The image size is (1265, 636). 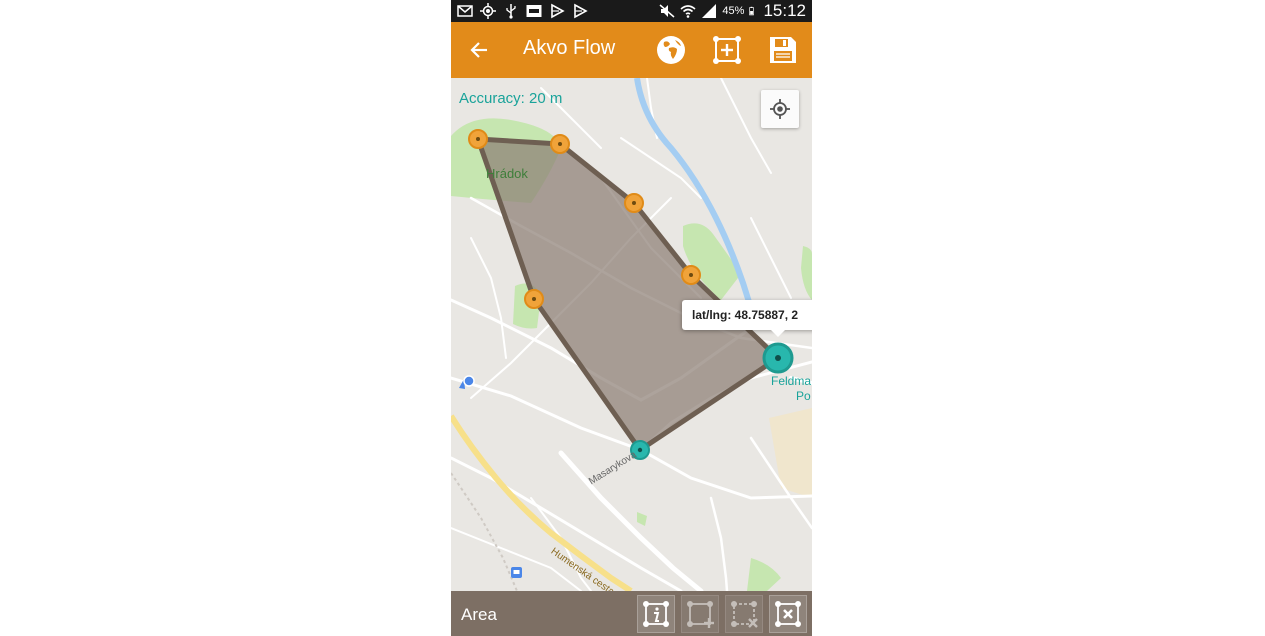 I want to click on save-button, so click(x=783, y=50).